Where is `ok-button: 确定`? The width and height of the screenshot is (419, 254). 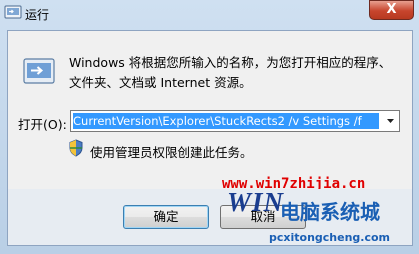 ok-button: 确定 is located at coordinates (166, 217).